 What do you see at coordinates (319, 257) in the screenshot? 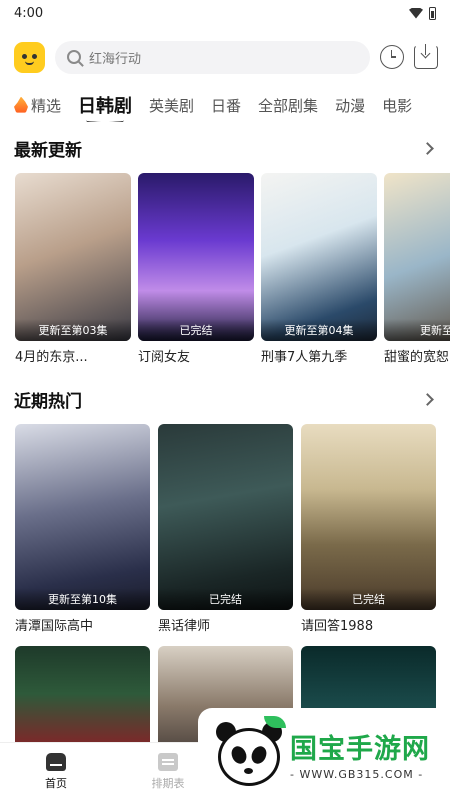
I see `poster-image: 更新至第04集` at bounding box center [319, 257].